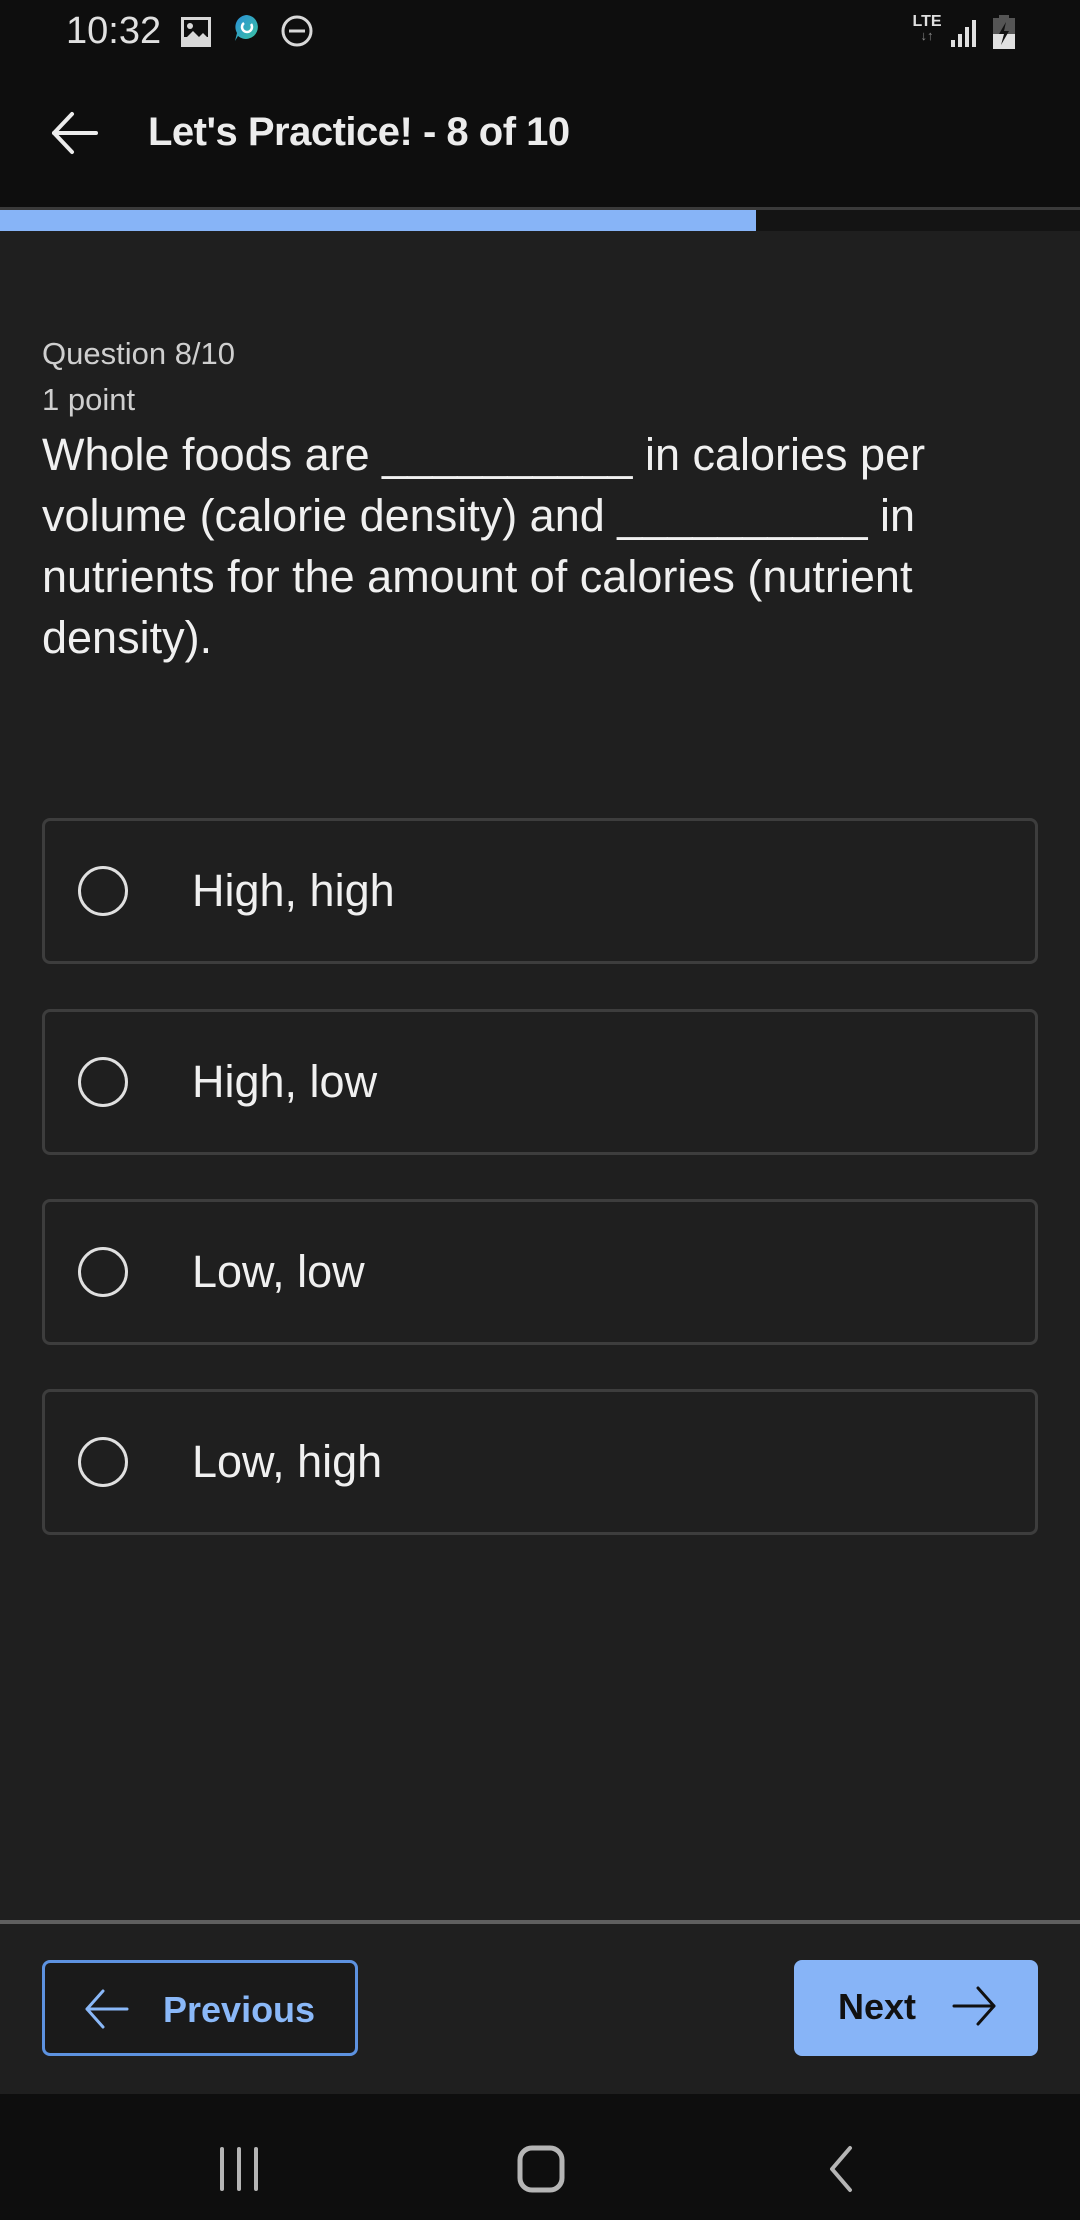 This screenshot has height=2220, width=1080. Describe the element at coordinates (196, 32) in the screenshot. I see `gallery-icon` at that location.